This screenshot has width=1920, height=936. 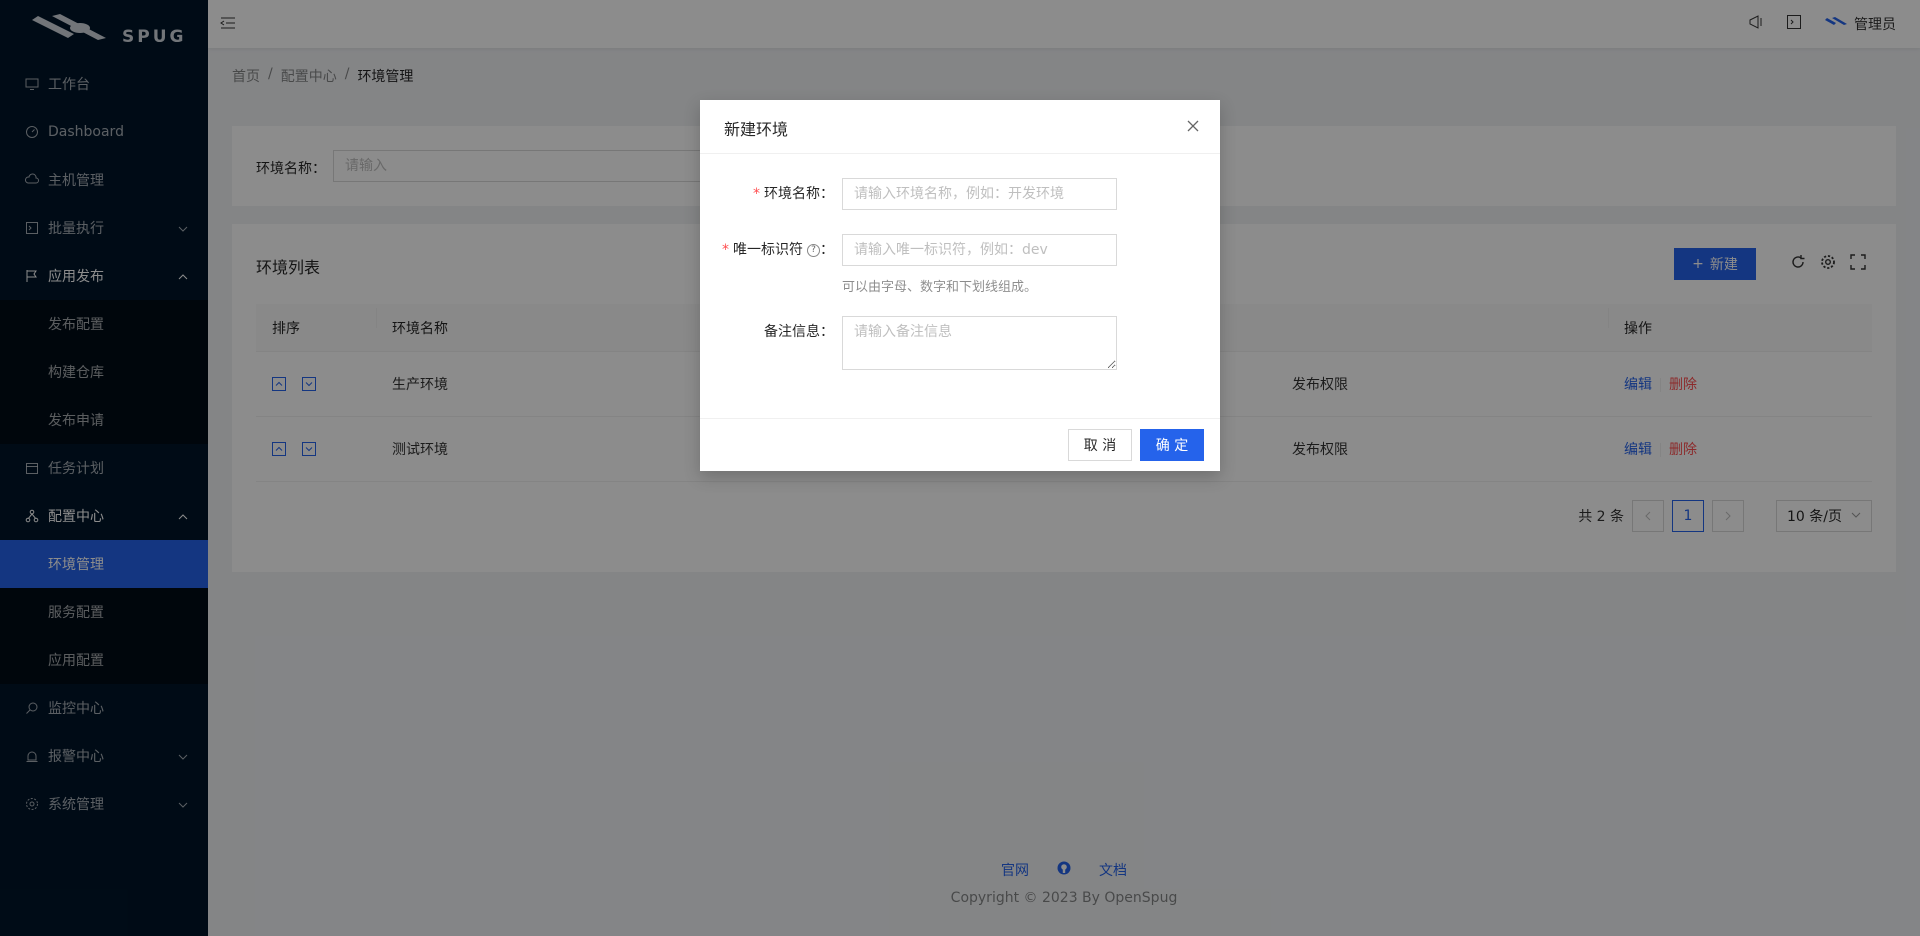 I want to click on env-desc-textarea, so click(x=979, y=343).